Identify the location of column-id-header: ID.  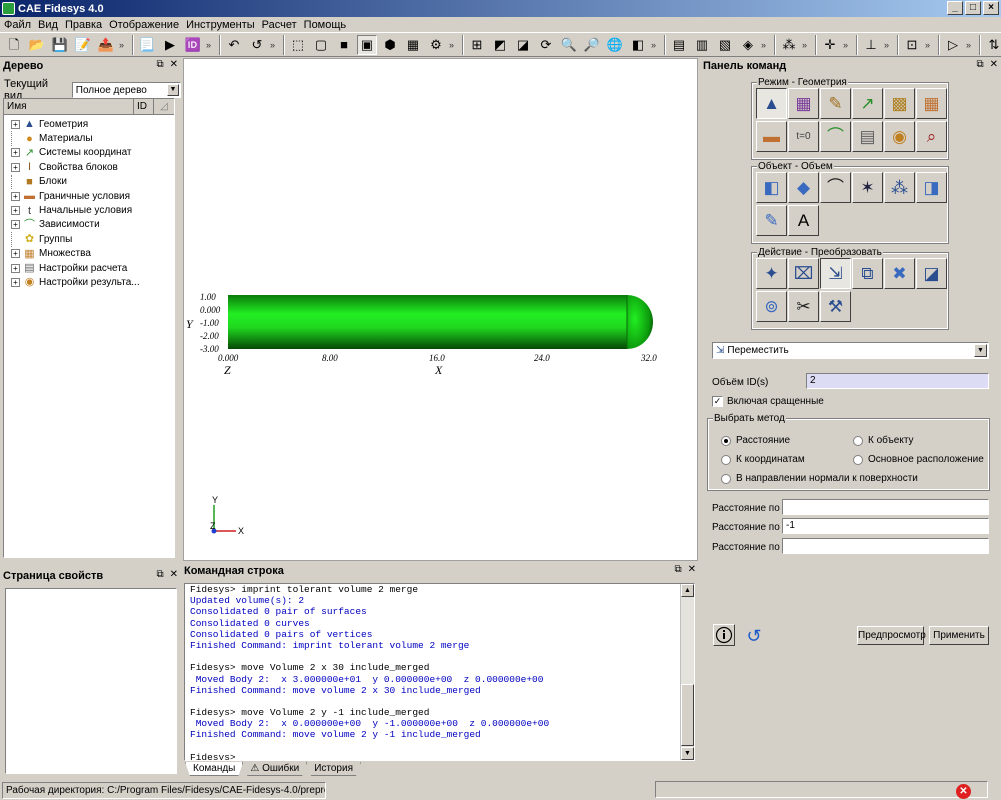
(144, 106).